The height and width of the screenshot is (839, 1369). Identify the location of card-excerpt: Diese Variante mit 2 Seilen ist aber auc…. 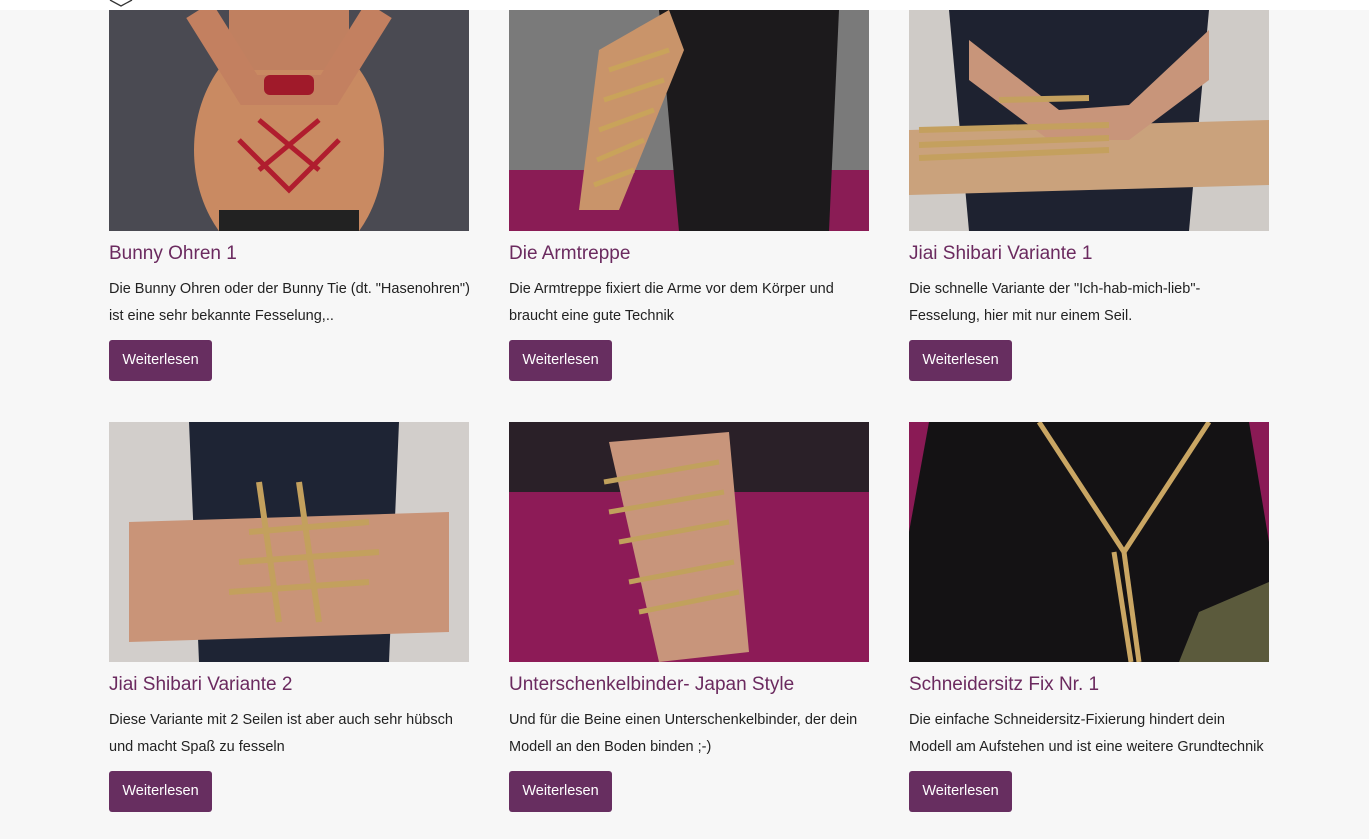
(281, 733).